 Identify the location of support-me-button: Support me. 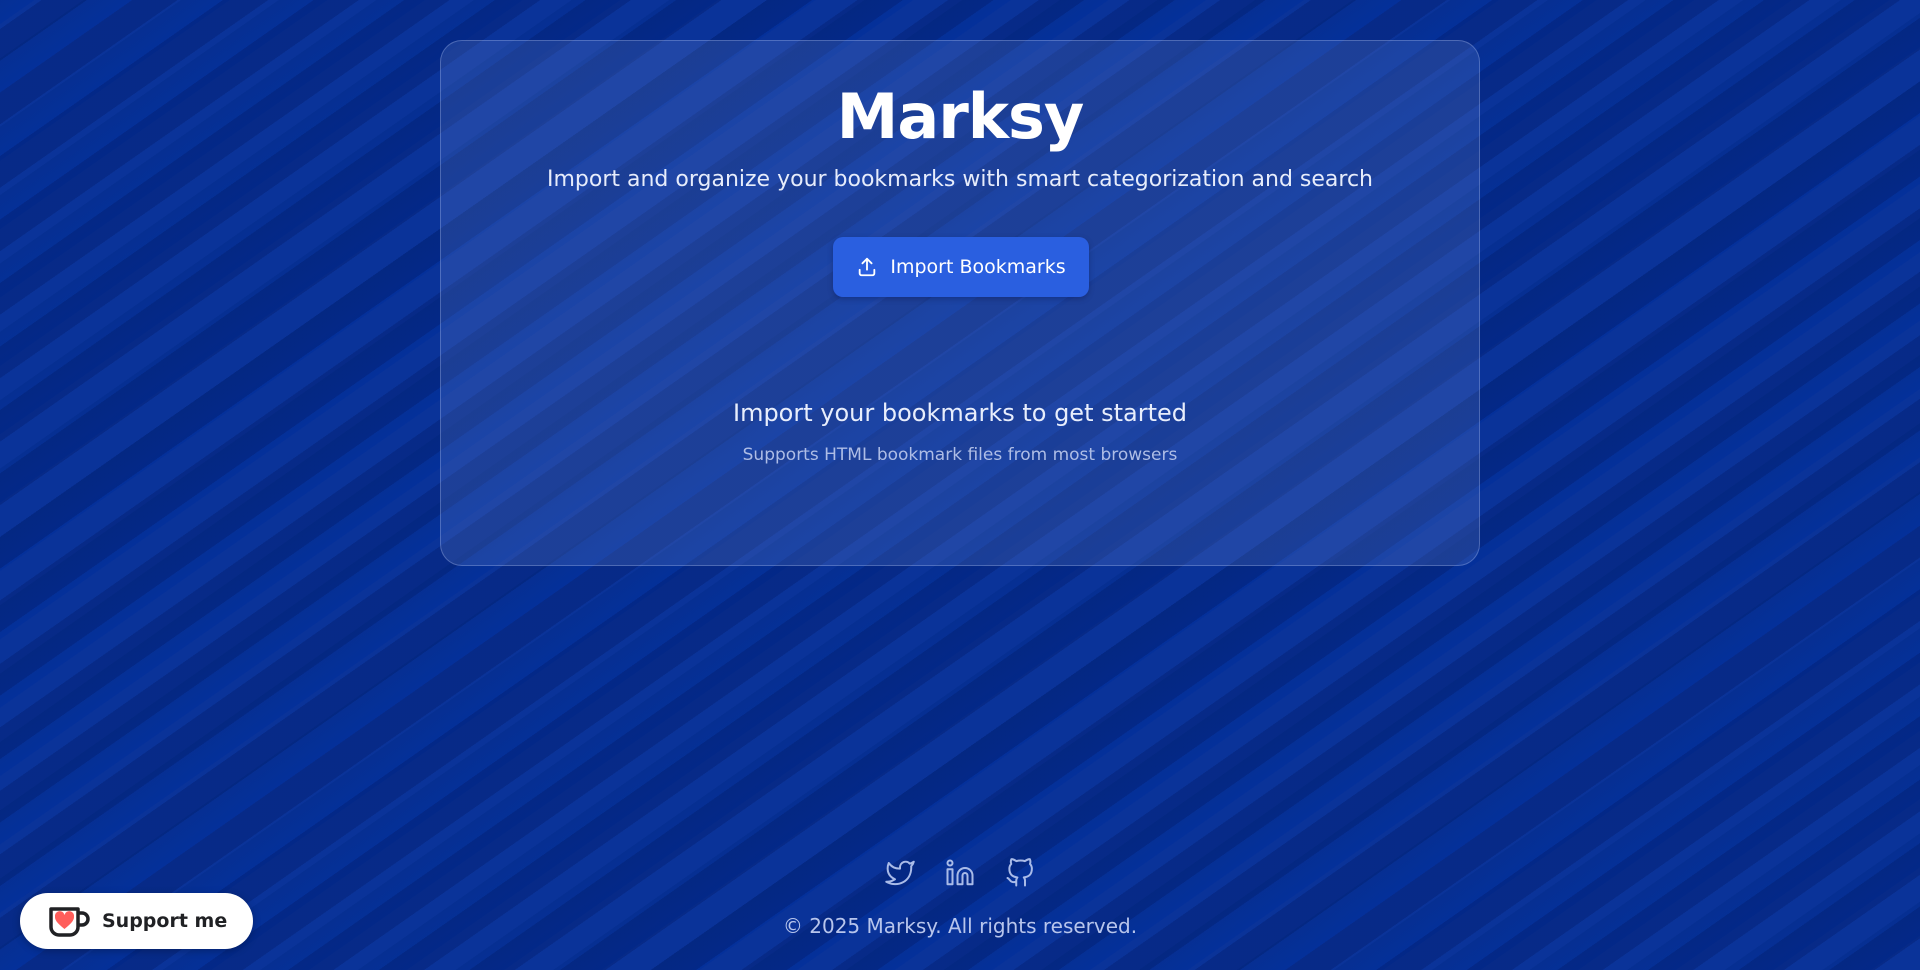
(137, 921).